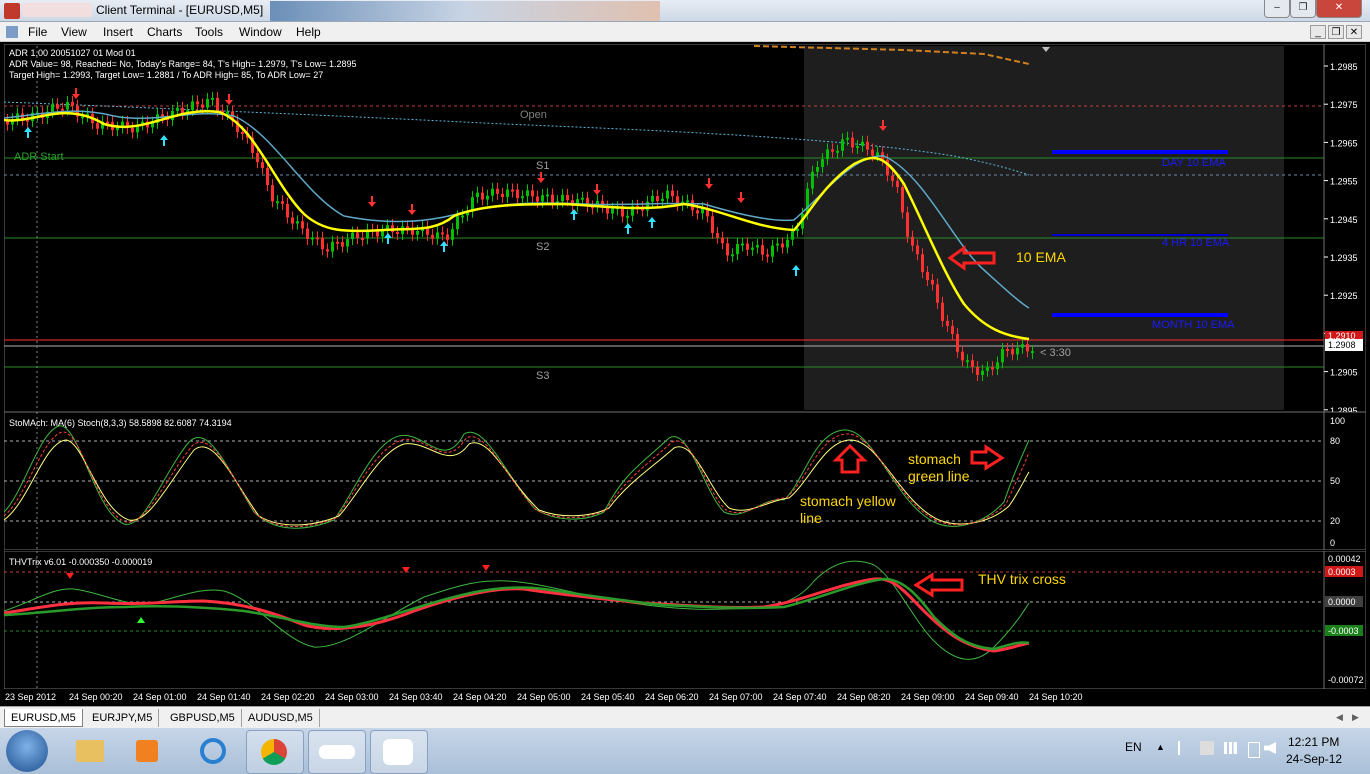  I want to click on clock-date: 24-Sep-12, so click(1314, 759).